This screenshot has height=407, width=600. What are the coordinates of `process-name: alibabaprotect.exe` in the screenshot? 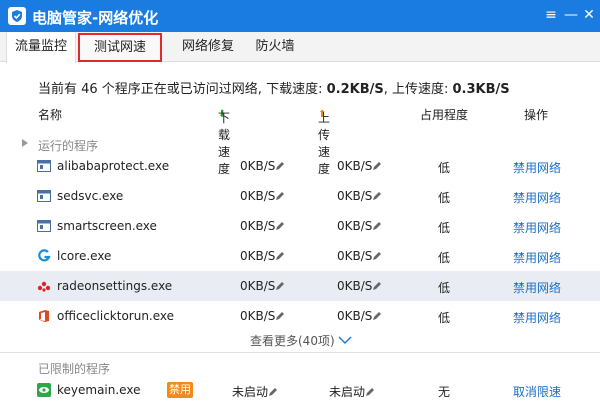 It's located at (113, 166).